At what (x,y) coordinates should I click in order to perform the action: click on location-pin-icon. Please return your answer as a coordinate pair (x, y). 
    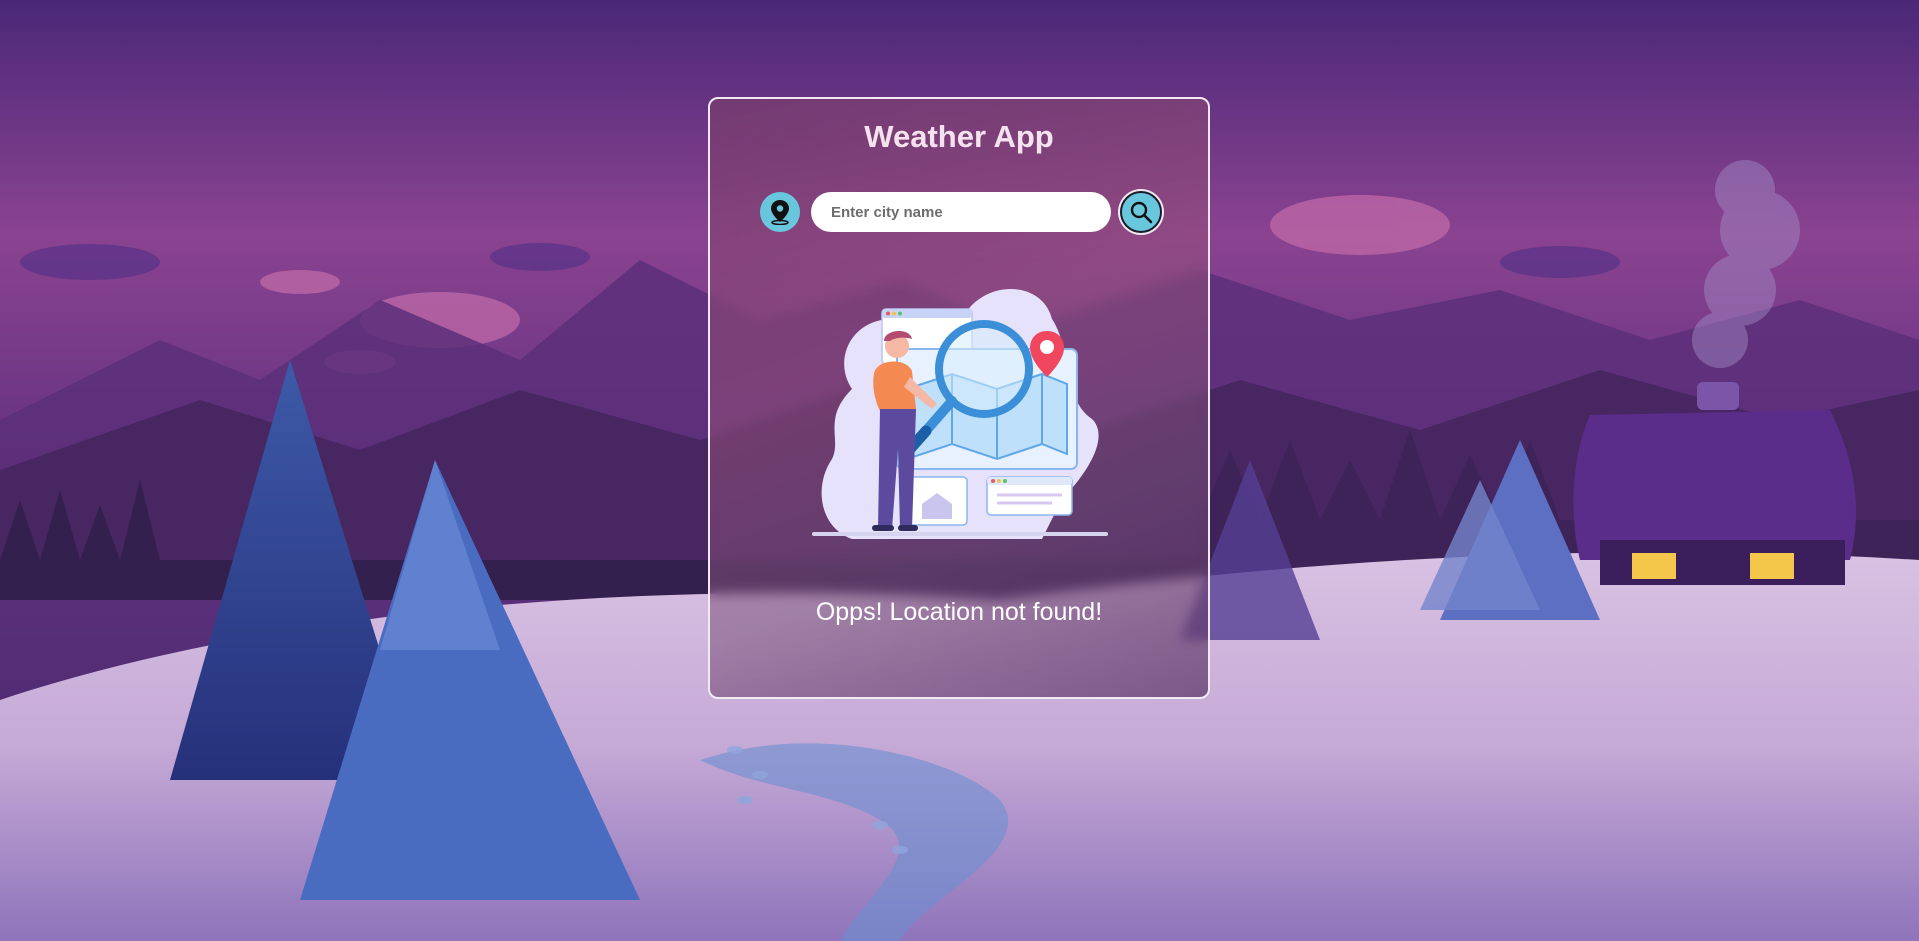
    Looking at the image, I should click on (780, 212).